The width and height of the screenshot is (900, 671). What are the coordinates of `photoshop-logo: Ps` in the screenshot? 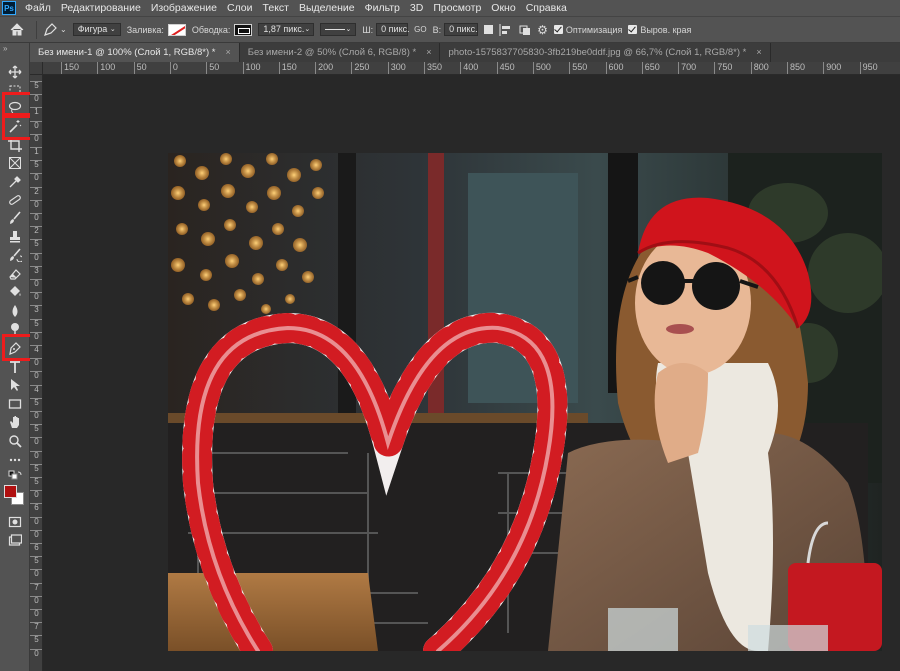 It's located at (9, 8).